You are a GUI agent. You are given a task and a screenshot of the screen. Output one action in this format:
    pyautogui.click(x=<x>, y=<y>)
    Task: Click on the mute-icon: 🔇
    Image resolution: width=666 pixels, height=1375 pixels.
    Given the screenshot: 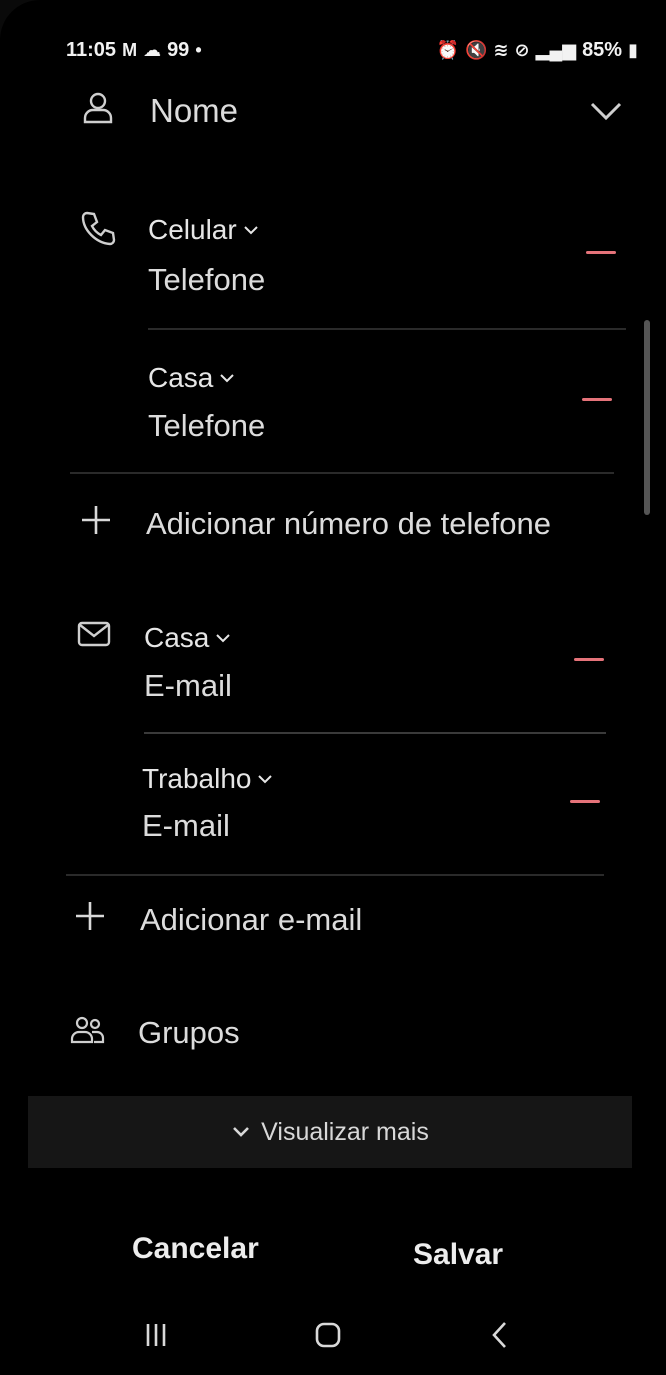 What is the action you would take?
    pyautogui.click(x=476, y=49)
    